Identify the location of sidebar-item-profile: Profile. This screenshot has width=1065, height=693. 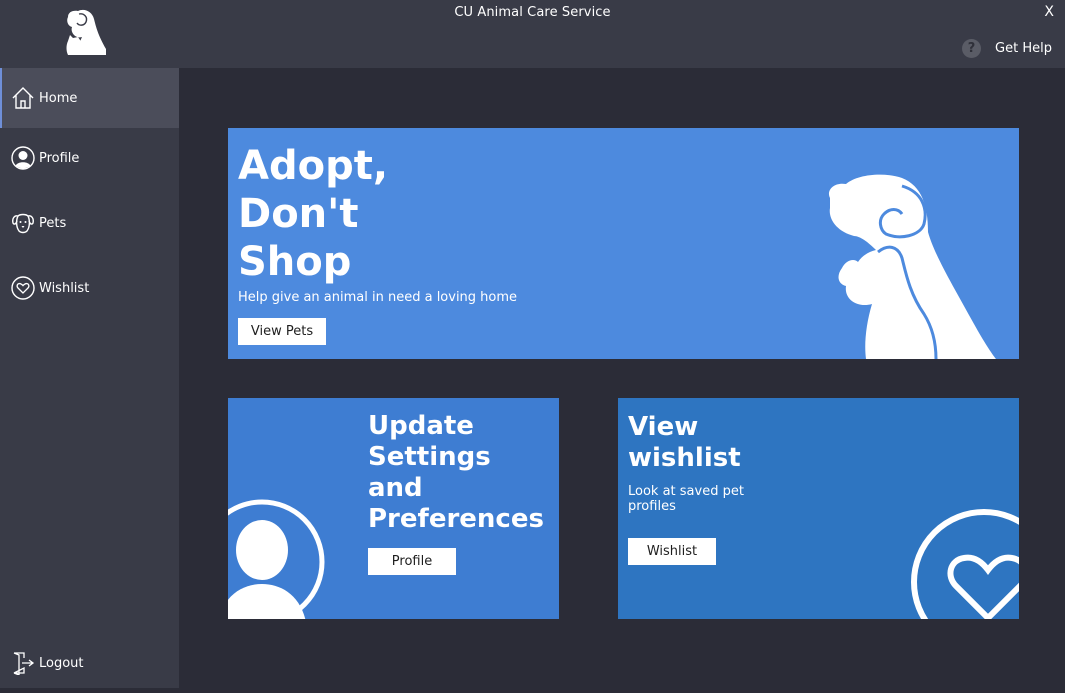
(89, 158).